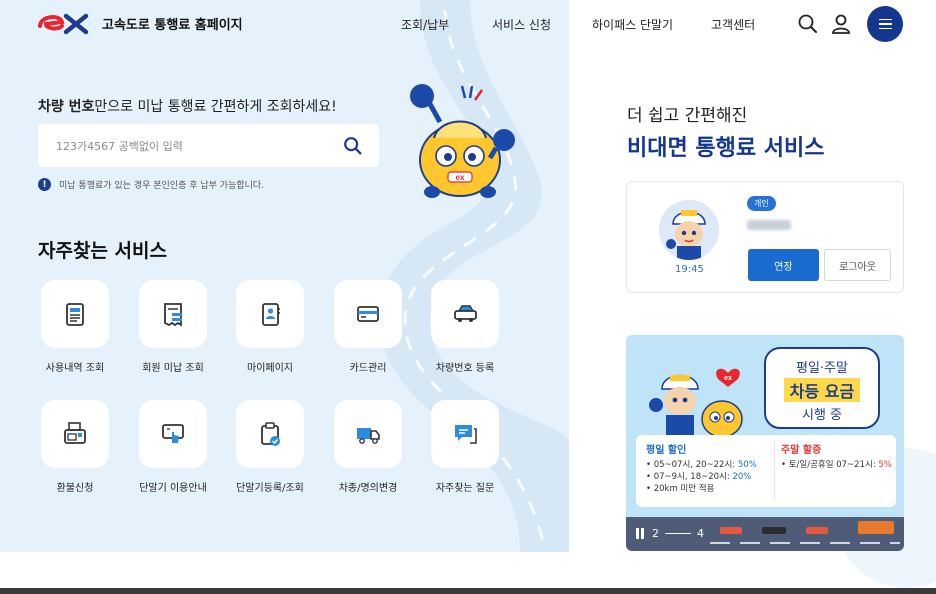  I want to click on document-list-icon, so click(75, 314).